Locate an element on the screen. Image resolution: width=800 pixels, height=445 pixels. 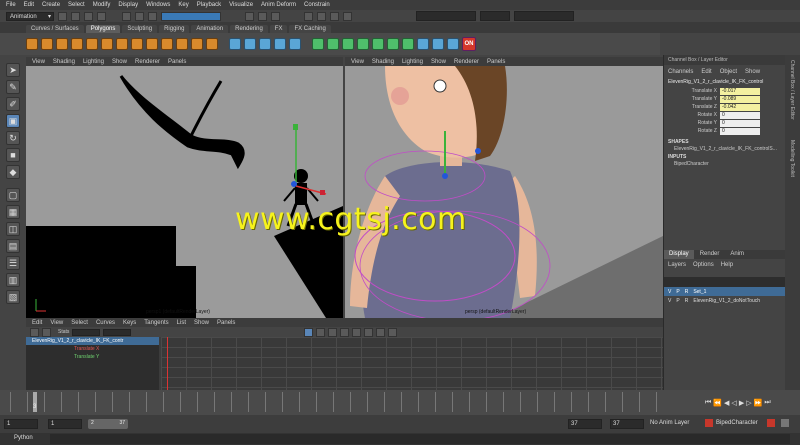
render-settings-icon is located at coordinates (334, 16).